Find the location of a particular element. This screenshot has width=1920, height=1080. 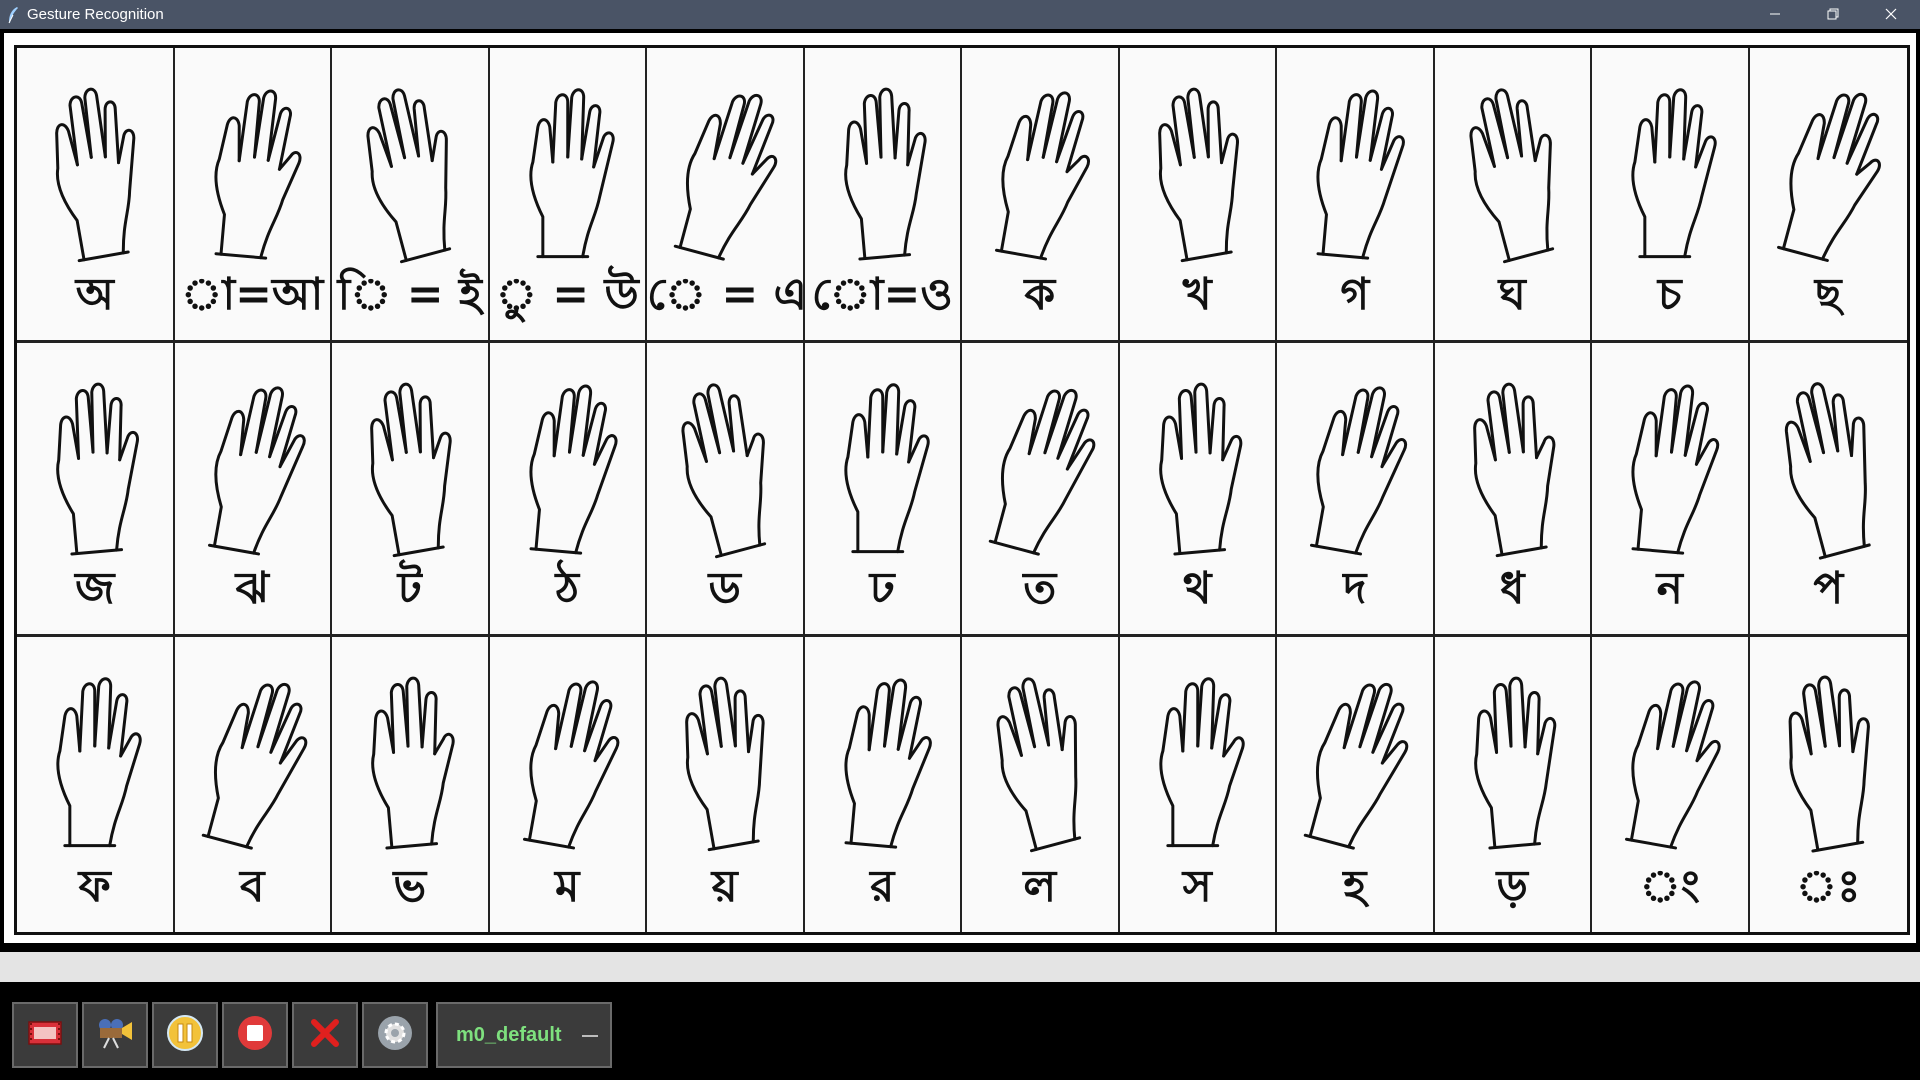

settings-icon is located at coordinates (395, 1035).